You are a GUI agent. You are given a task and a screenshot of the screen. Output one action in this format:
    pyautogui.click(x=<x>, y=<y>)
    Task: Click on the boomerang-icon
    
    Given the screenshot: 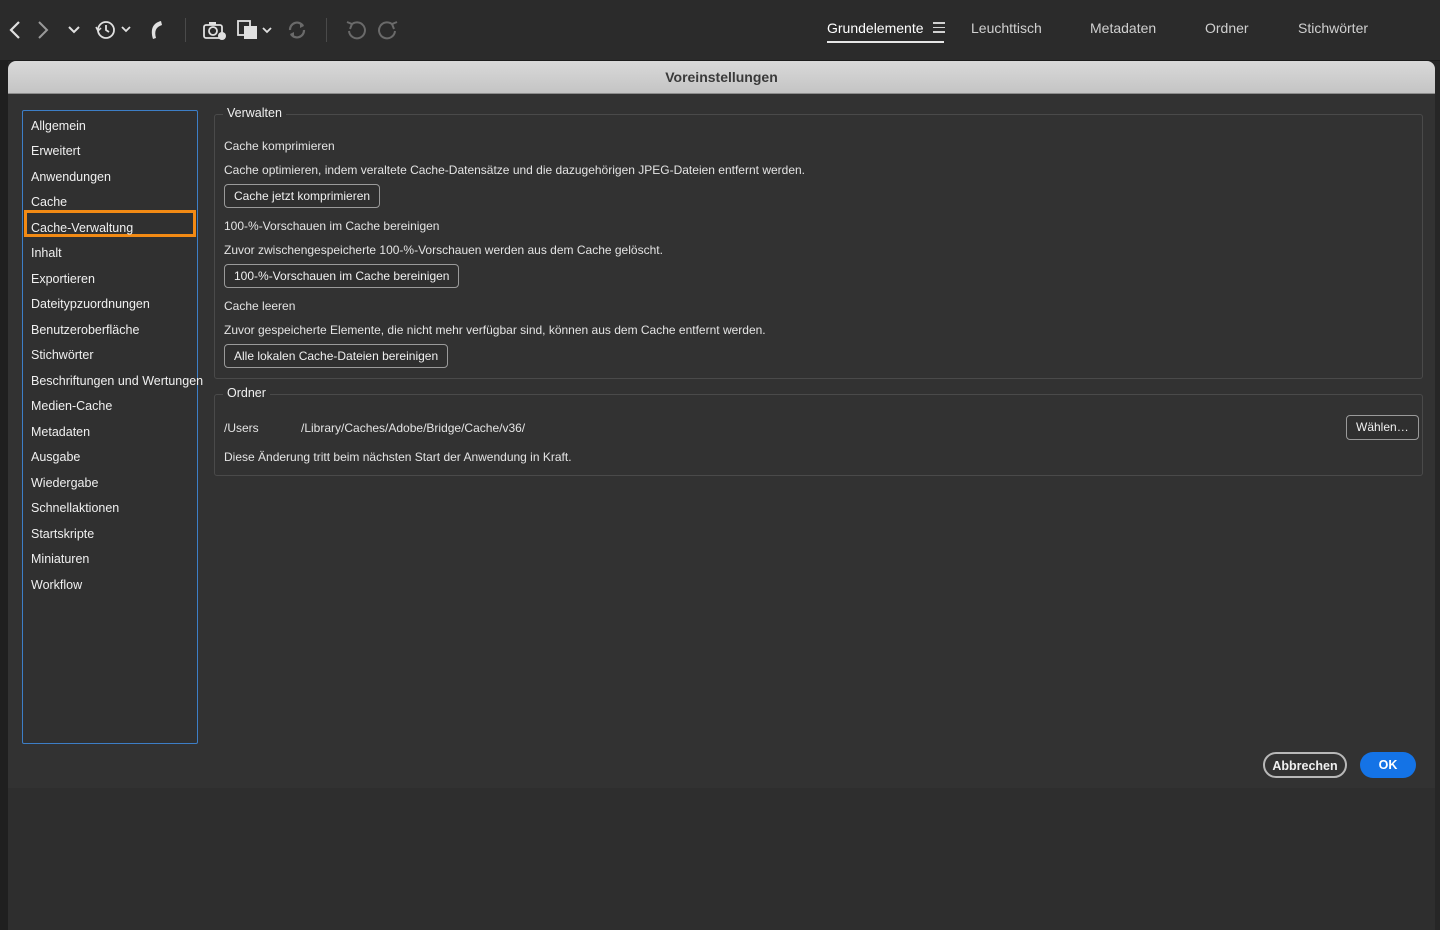 What is the action you would take?
    pyautogui.click(x=156, y=30)
    